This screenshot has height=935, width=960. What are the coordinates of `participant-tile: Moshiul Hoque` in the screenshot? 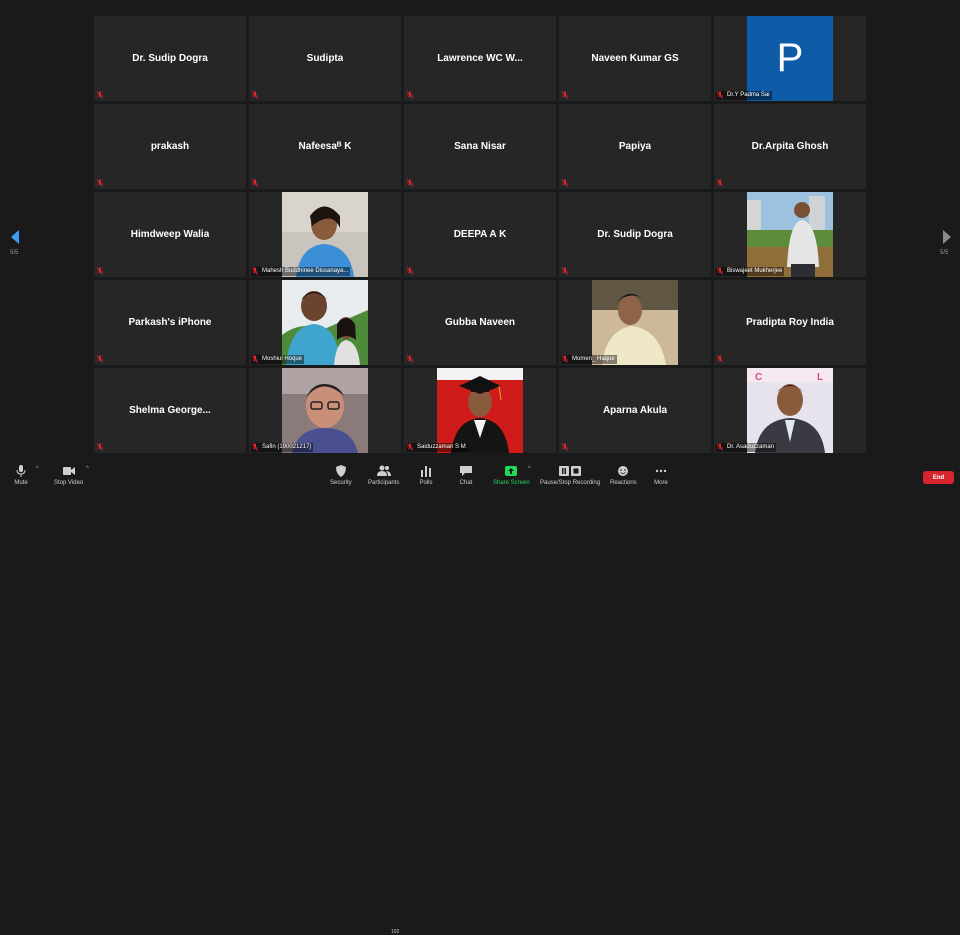 It's located at (325, 322).